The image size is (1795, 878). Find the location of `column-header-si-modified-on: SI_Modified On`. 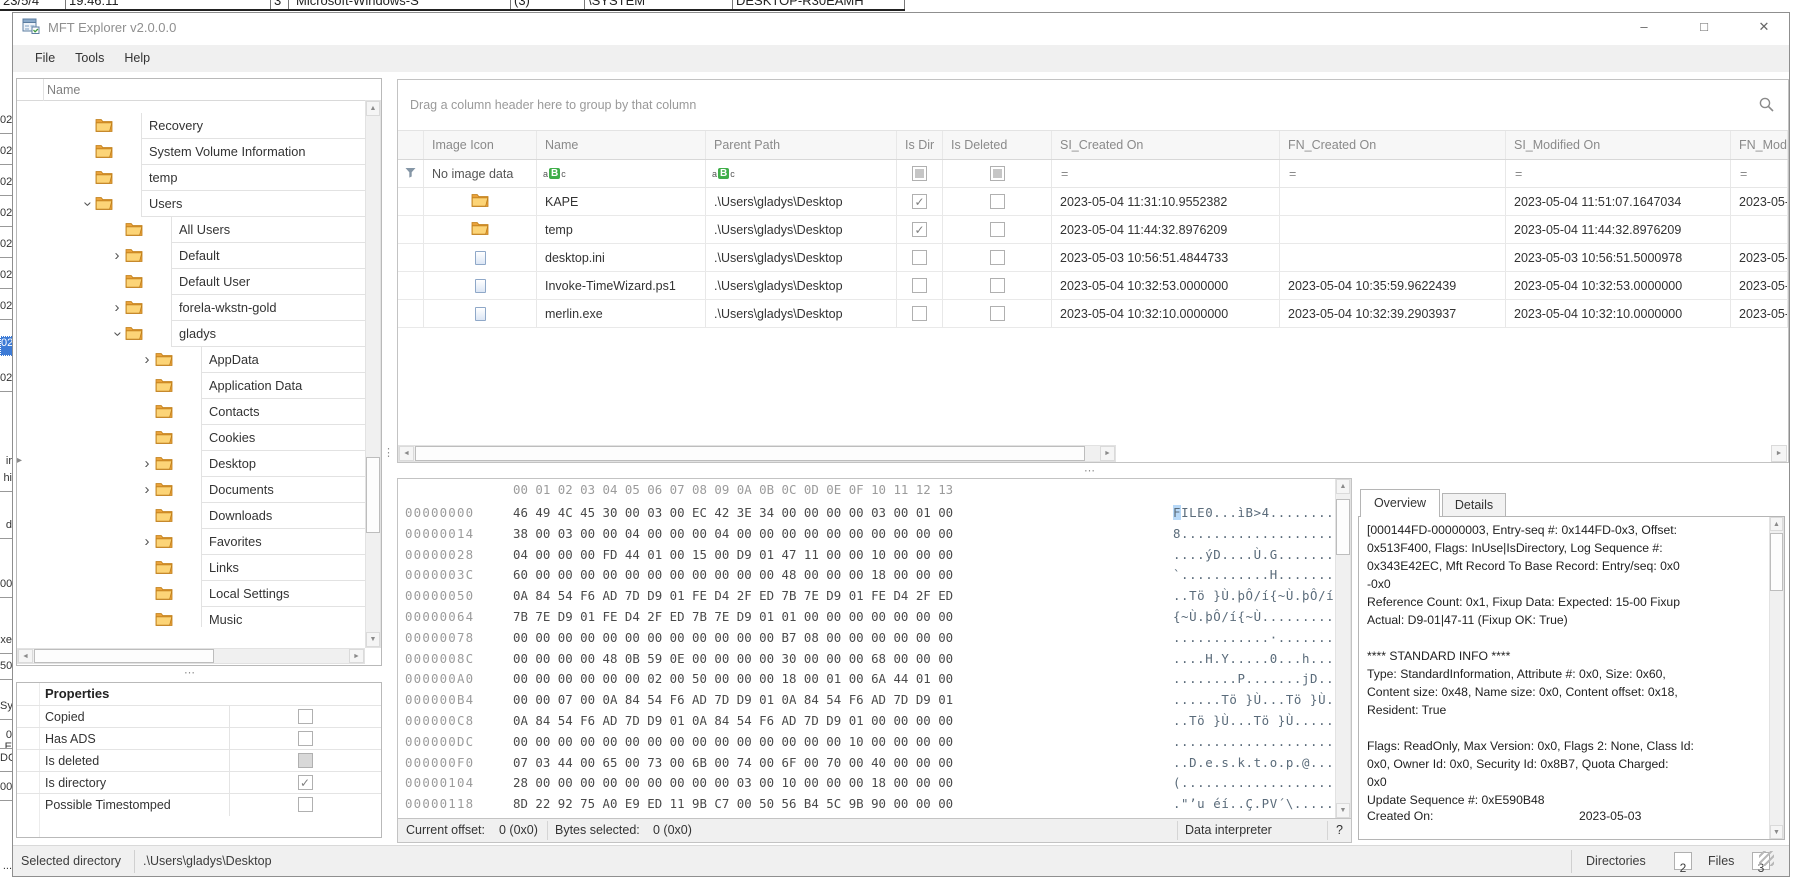

column-header-si-modified-on: SI_Modified On is located at coordinates (1618, 145).